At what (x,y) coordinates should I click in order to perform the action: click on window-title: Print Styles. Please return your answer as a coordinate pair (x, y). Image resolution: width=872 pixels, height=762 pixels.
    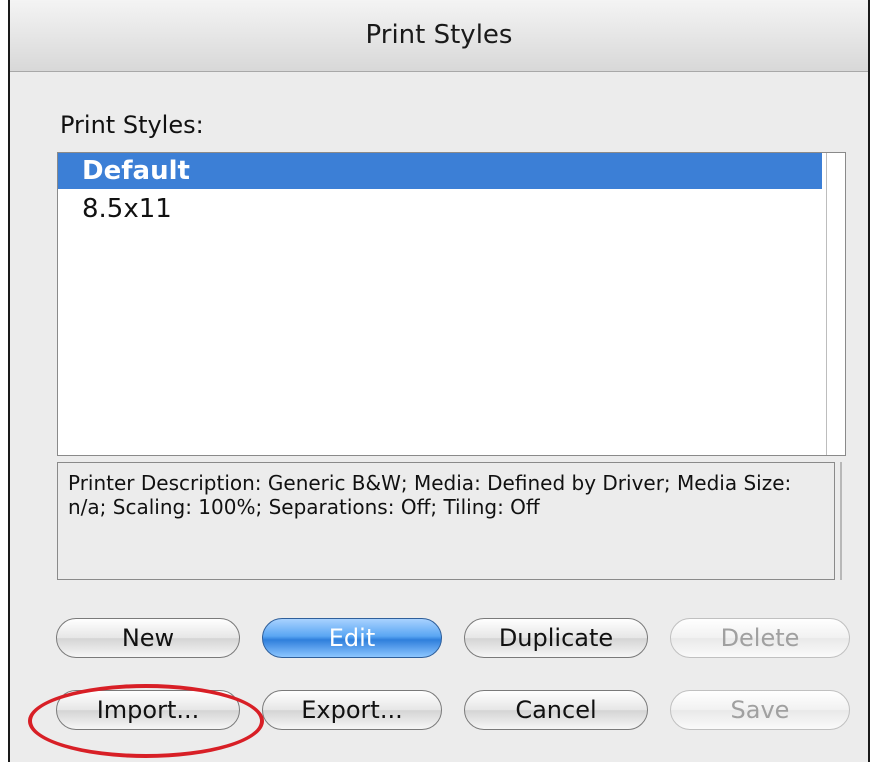
    Looking at the image, I should click on (439, 35).